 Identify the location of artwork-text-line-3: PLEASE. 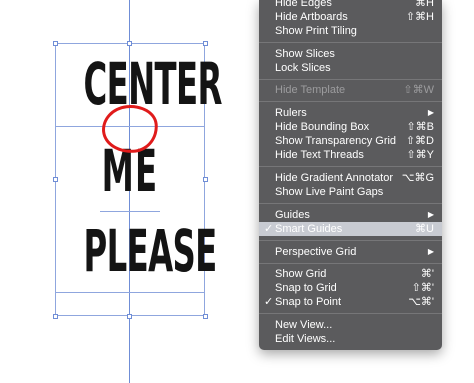
(151, 251).